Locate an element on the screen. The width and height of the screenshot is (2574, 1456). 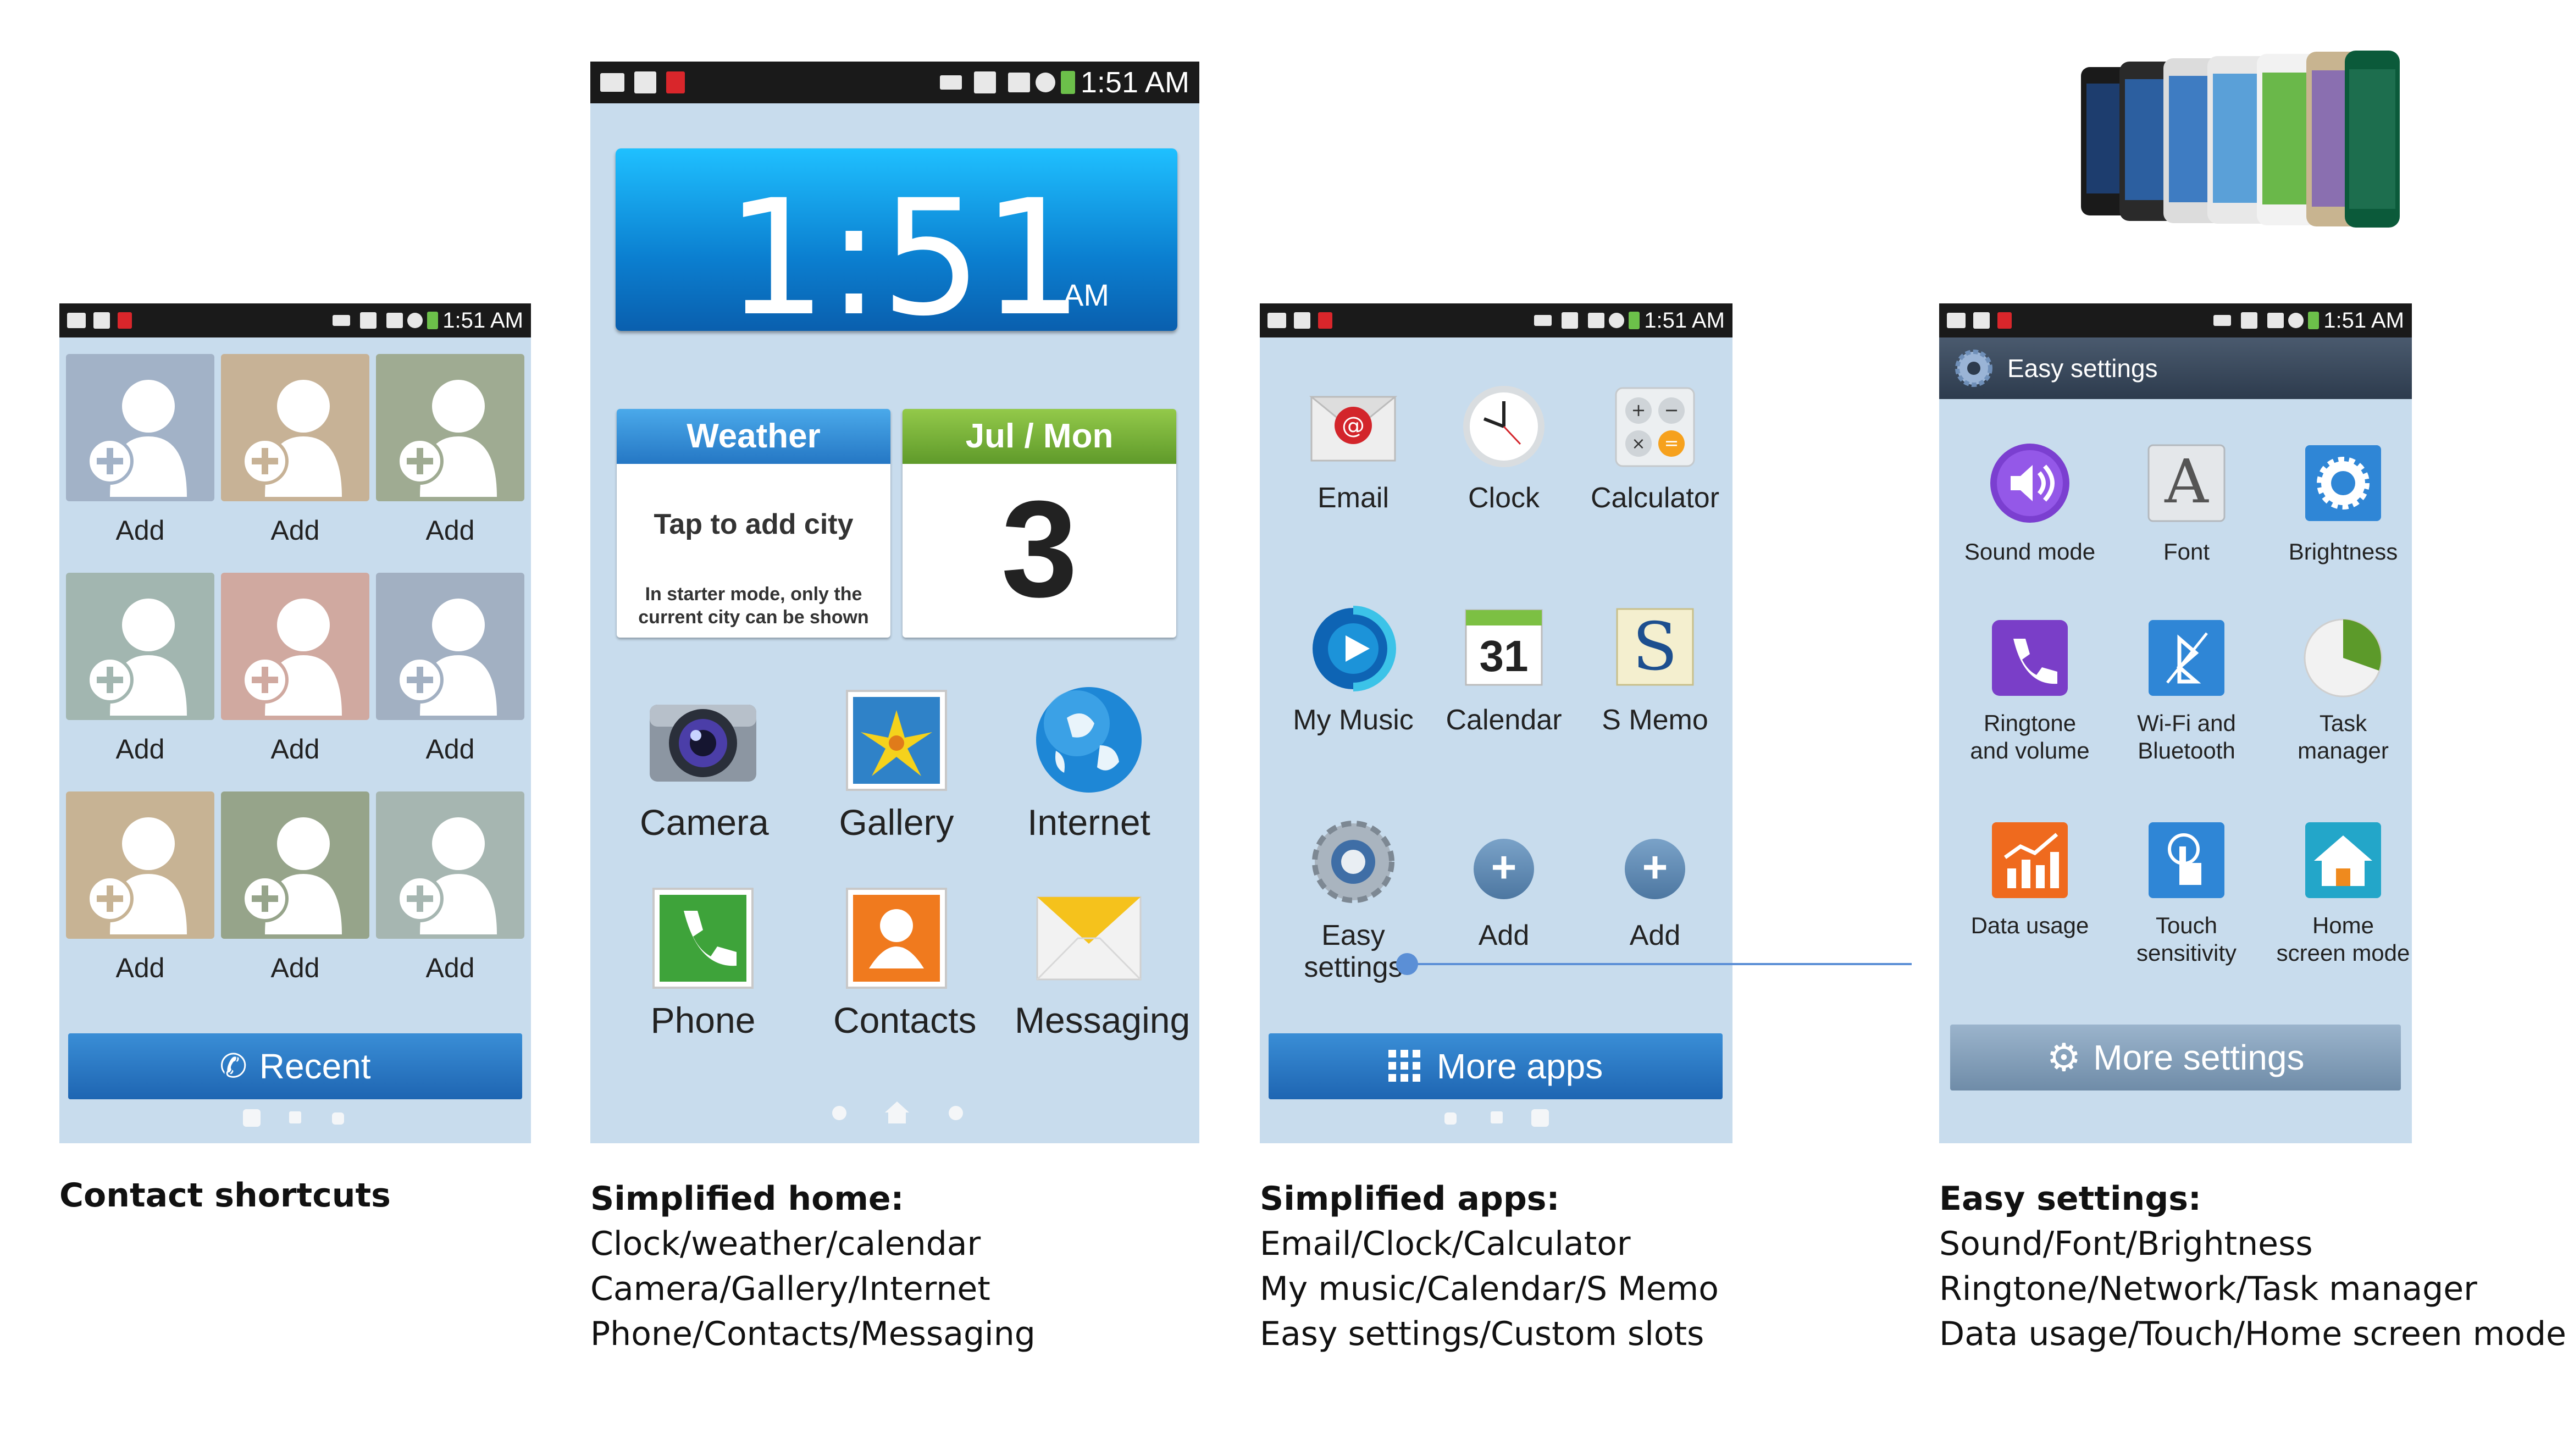
clock-time: 1:51 is located at coordinates (905, 258).